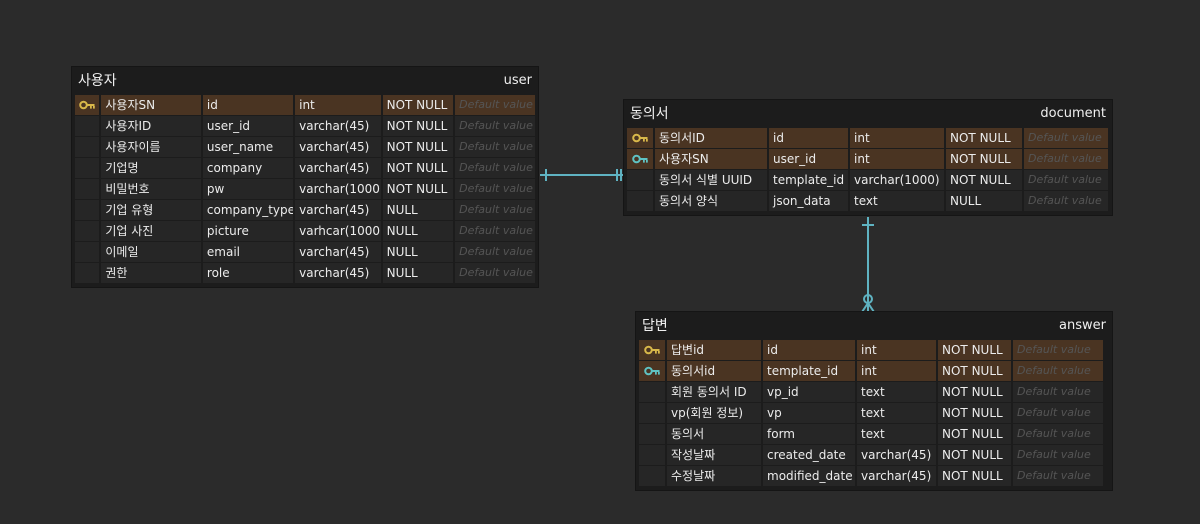 This screenshot has height=524, width=1200. What do you see at coordinates (248, 231) in the screenshot?
I see `column-name: picture` at bounding box center [248, 231].